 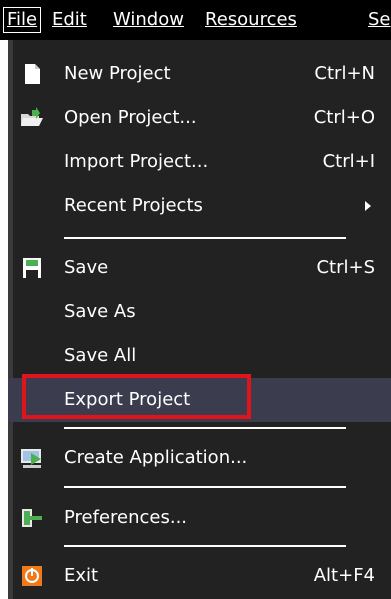 I want to click on save-shortcut: Ctrl+S, so click(x=345, y=267).